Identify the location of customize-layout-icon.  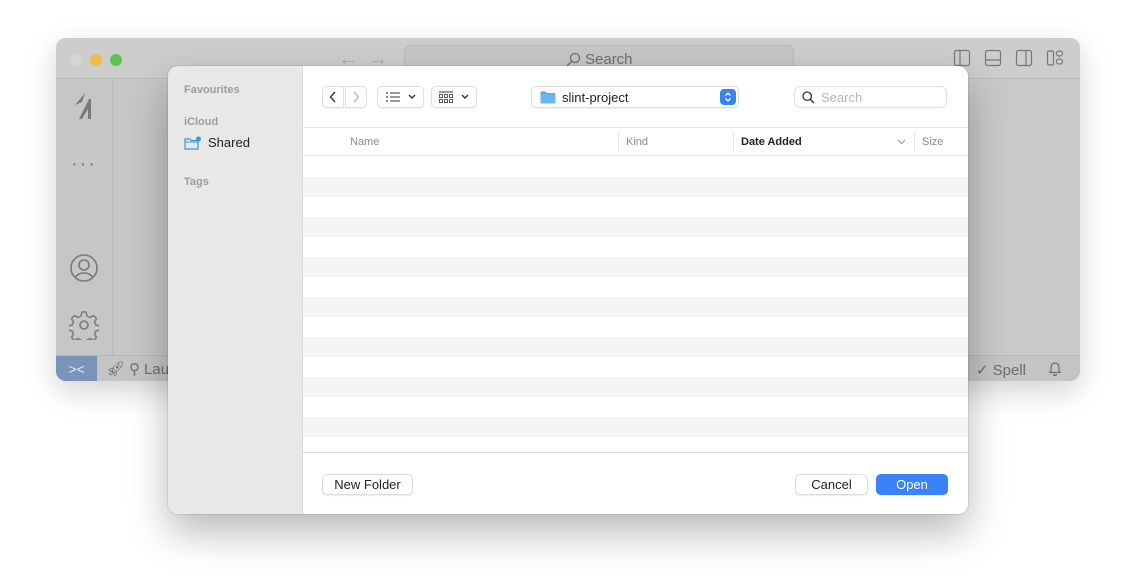
(1055, 58).